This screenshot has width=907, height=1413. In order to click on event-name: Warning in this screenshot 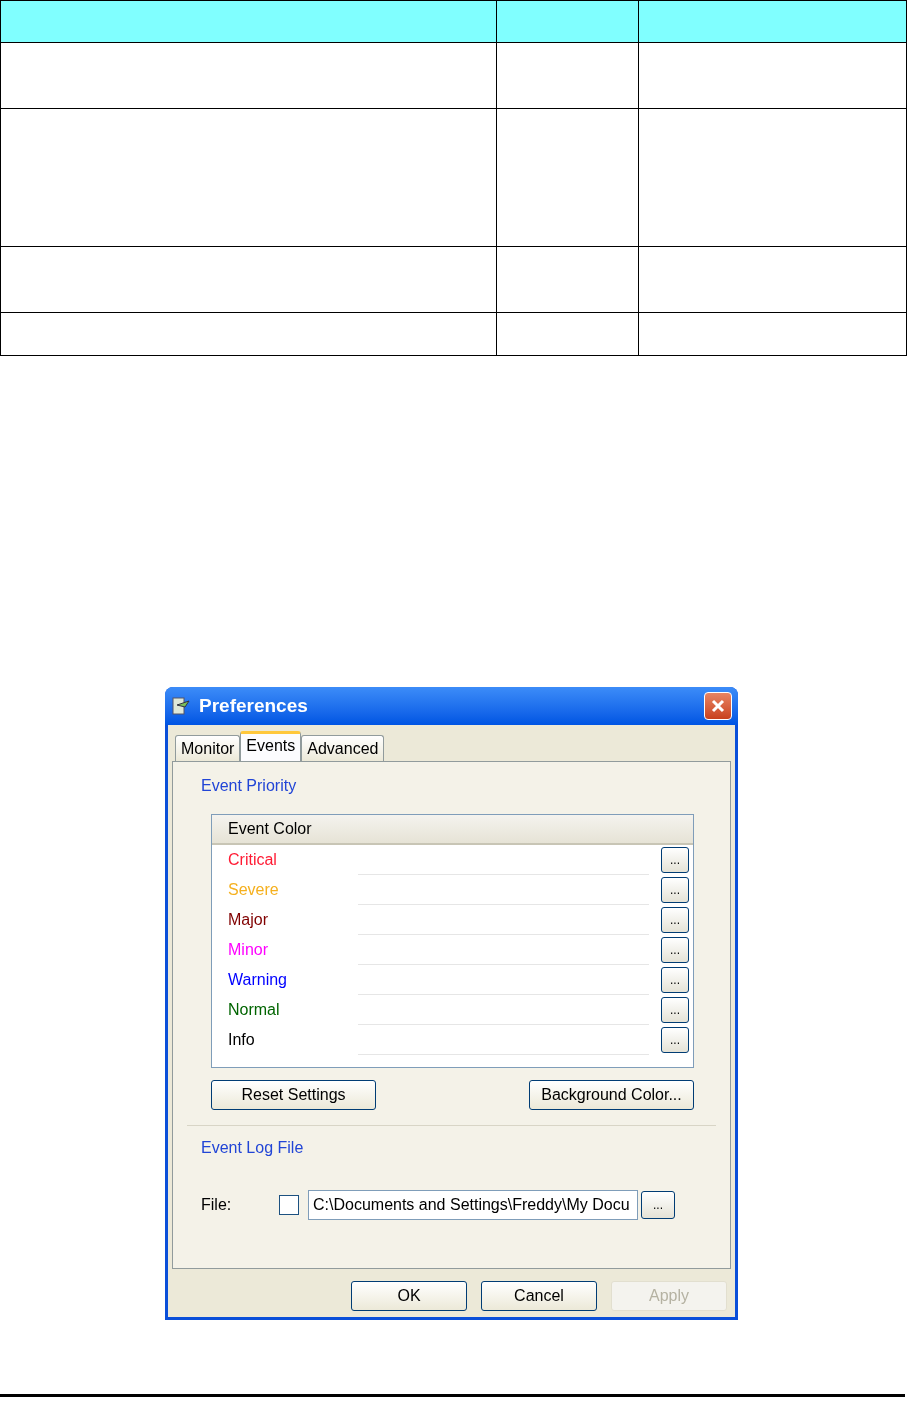, I will do `click(258, 980)`.